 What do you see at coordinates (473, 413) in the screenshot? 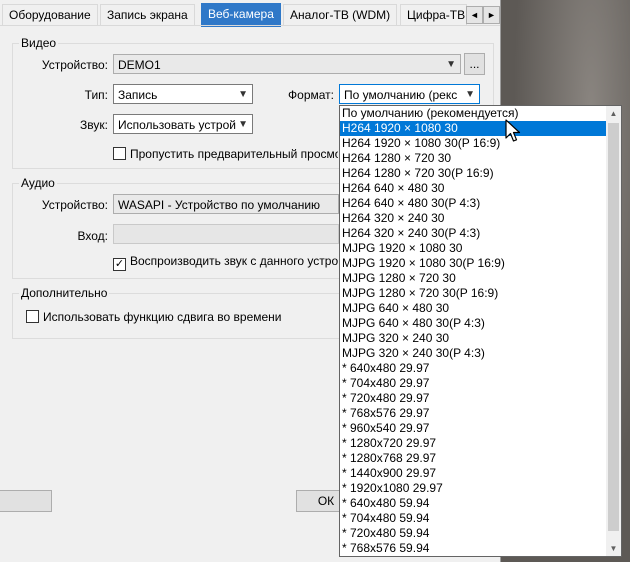
I see `format-option: * 768x576 29.97` at bounding box center [473, 413].